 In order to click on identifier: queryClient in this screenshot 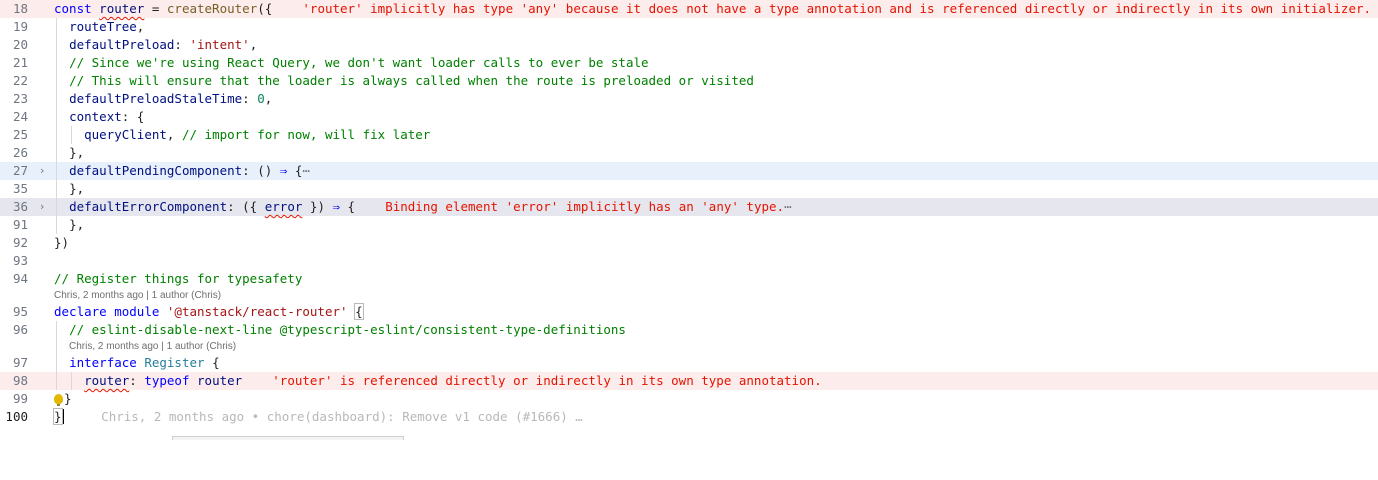, I will do `click(125, 134)`.